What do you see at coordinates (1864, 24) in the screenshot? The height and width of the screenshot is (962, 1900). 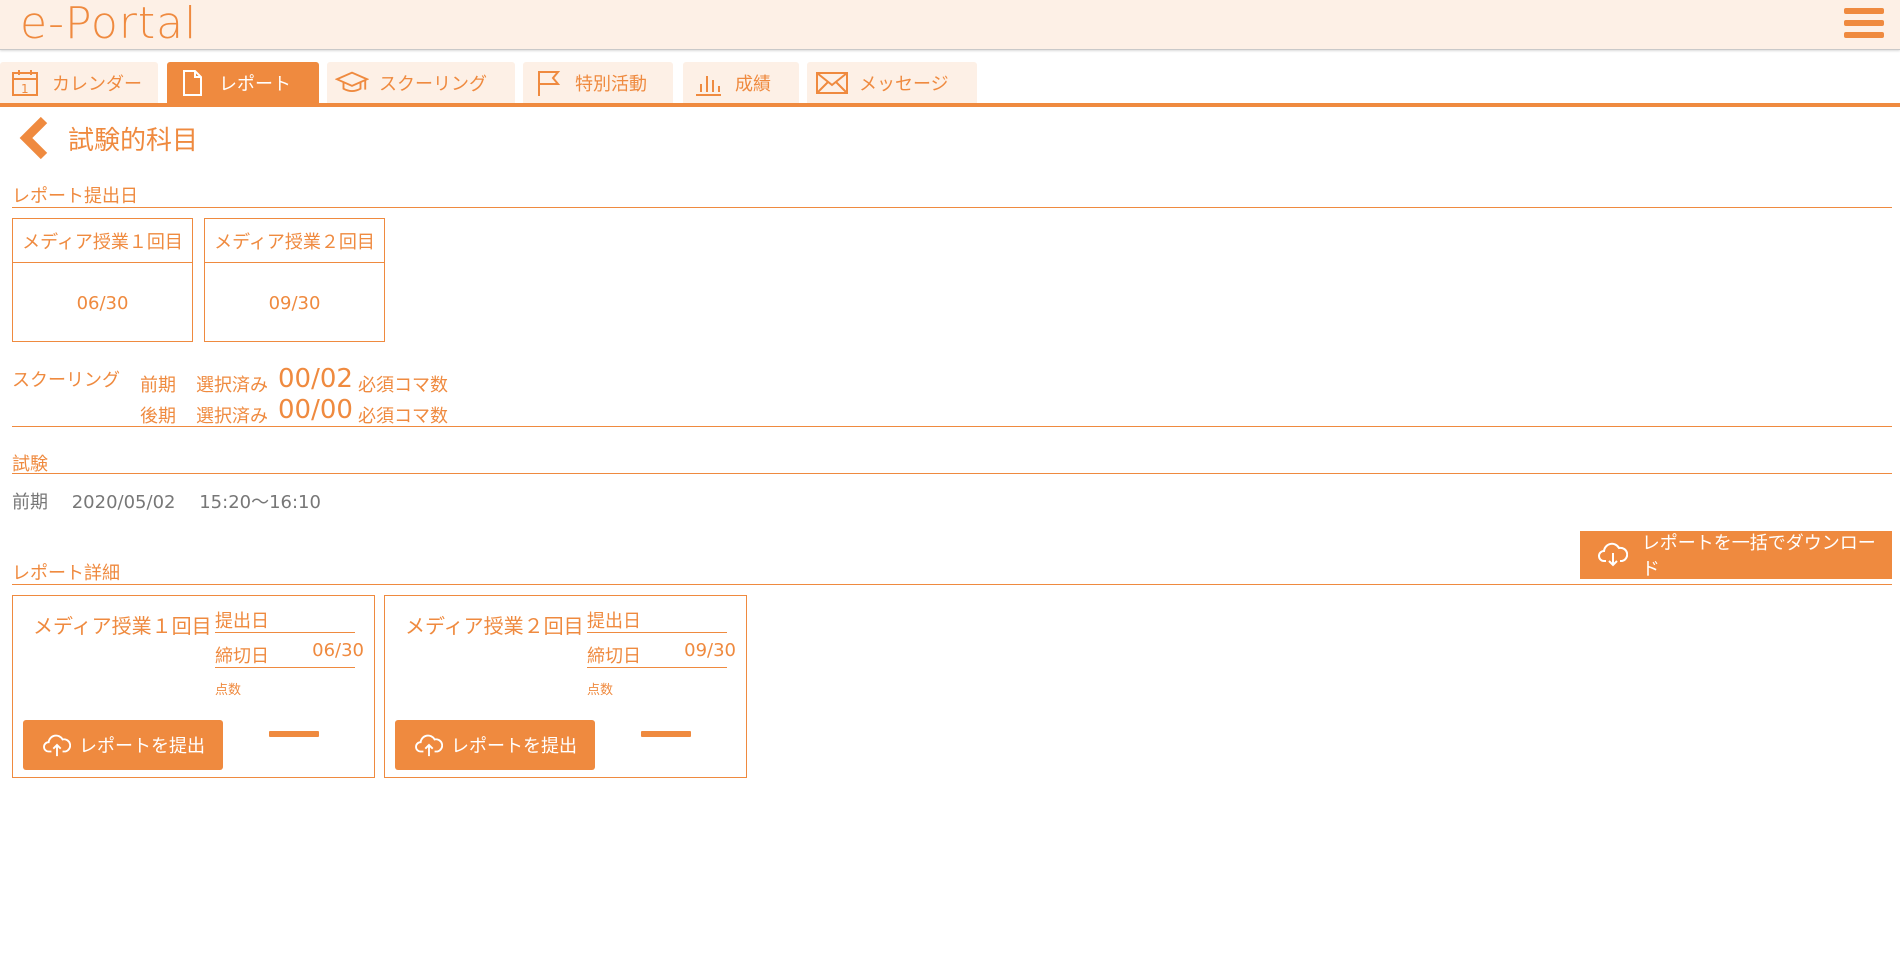 I see `hamburger-menu-icon` at bounding box center [1864, 24].